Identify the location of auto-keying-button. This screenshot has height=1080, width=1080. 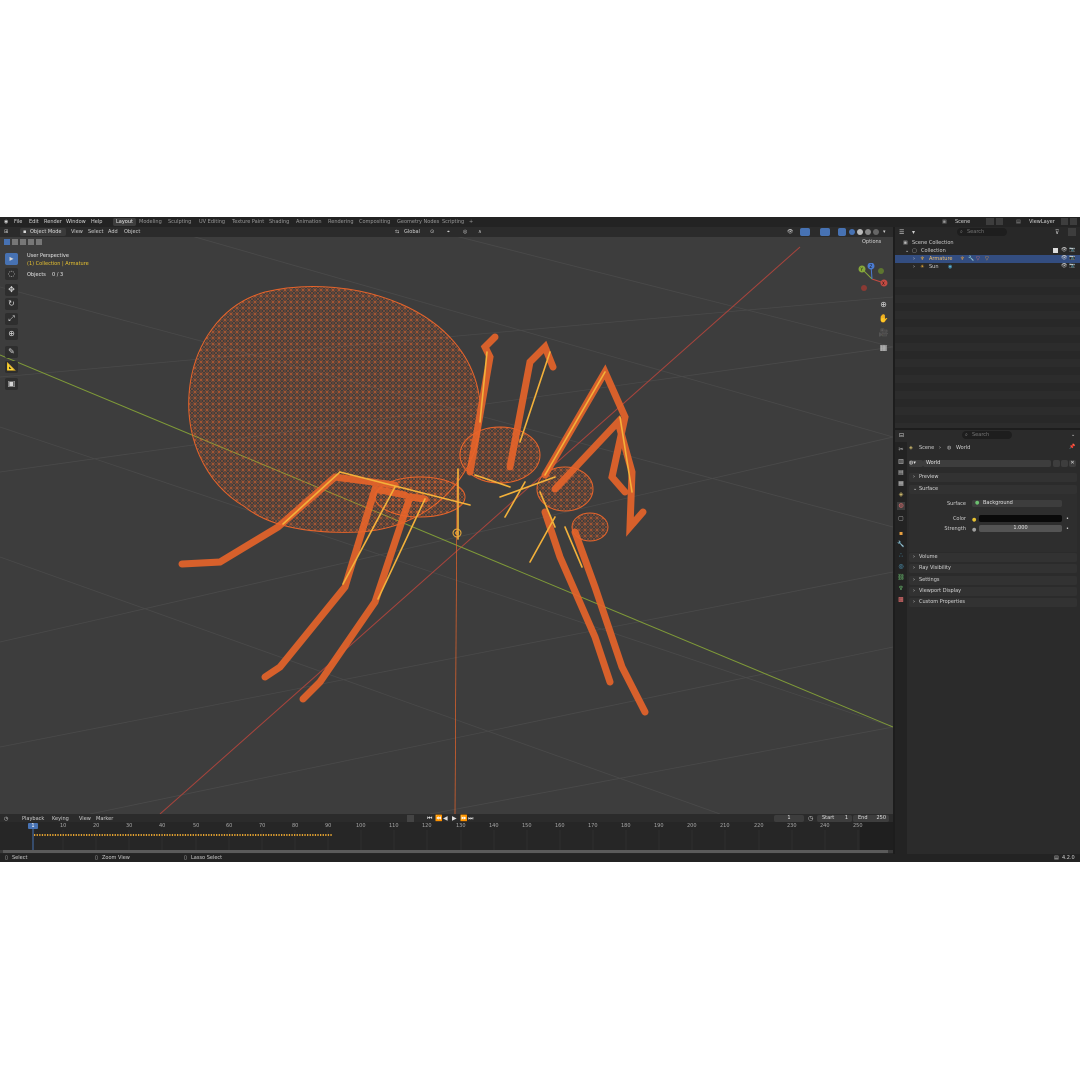
(410, 818).